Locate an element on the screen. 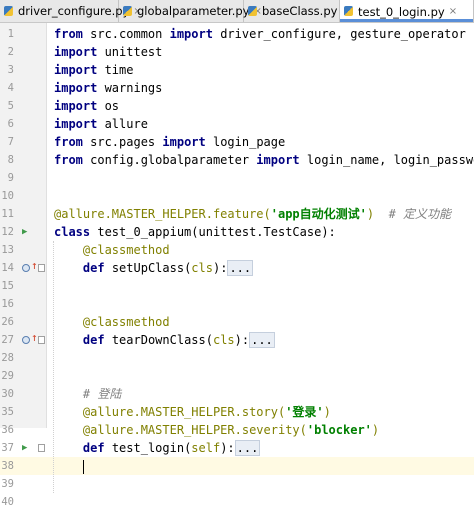 The height and width of the screenshot is (511, 474). code-line: 7 from src.pages import login_page is located at coordinates (237, 142).